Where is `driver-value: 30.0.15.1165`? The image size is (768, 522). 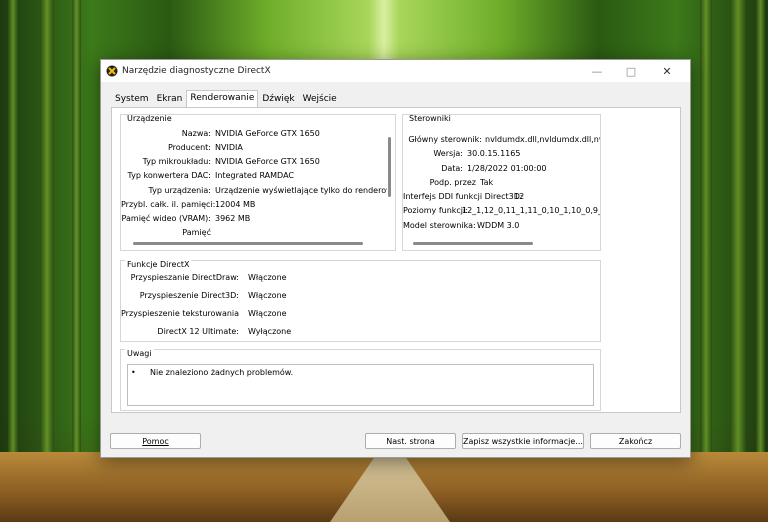 driver-value: 30.0.15.1165 is located at coordinates (494, 153).